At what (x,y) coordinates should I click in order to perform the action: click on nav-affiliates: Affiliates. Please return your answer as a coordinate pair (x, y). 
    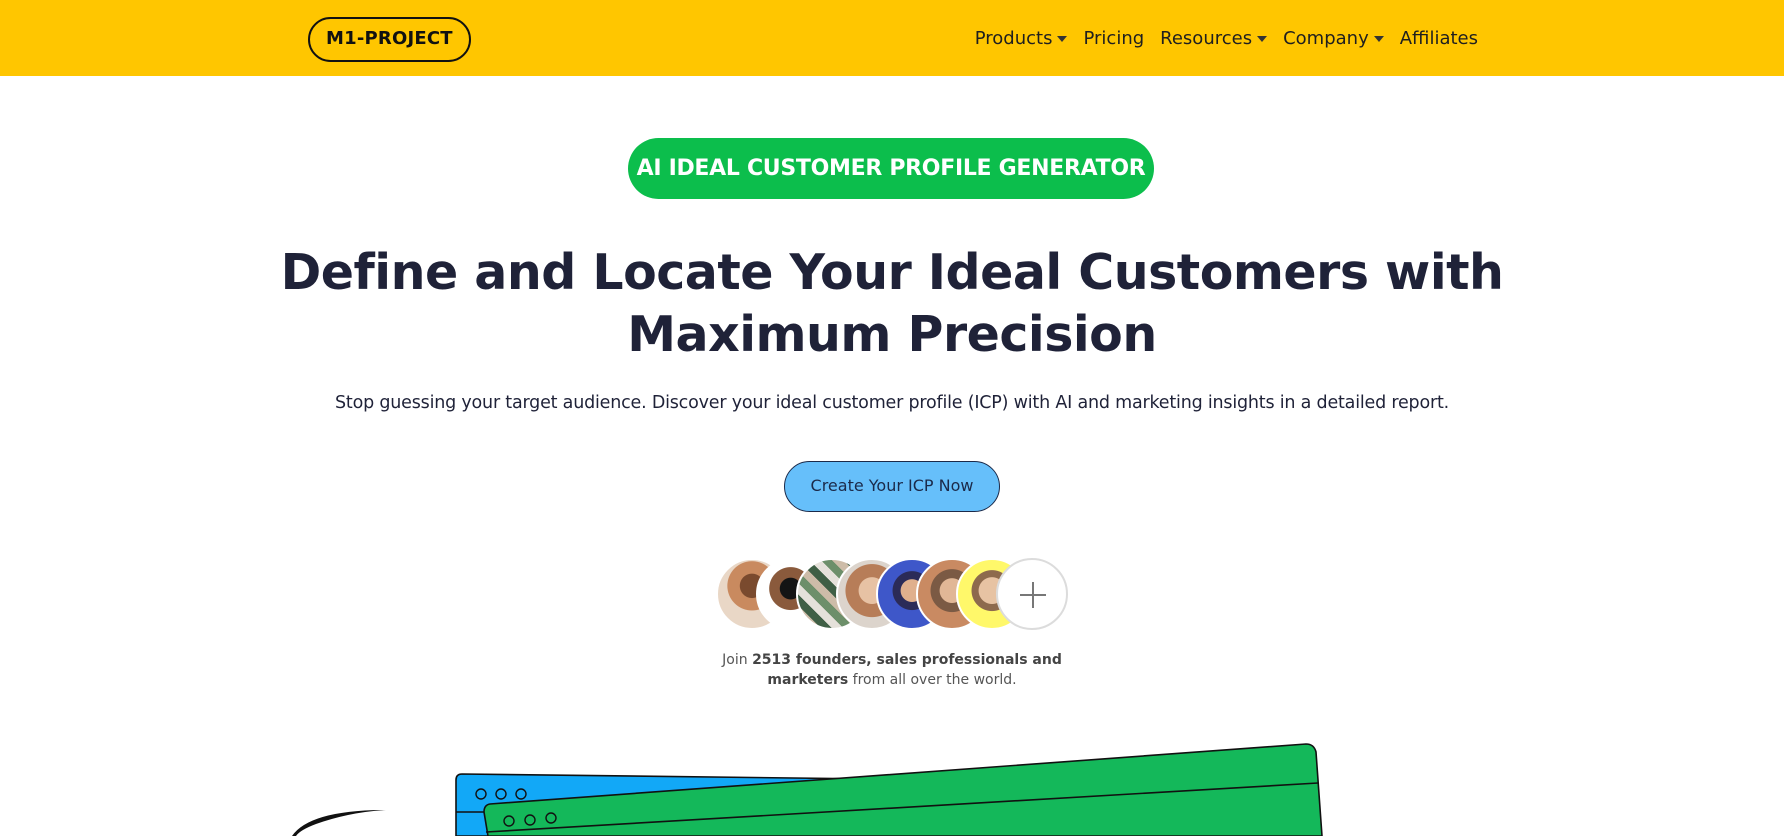
    Looking at the image, I should click on (1439, 38).